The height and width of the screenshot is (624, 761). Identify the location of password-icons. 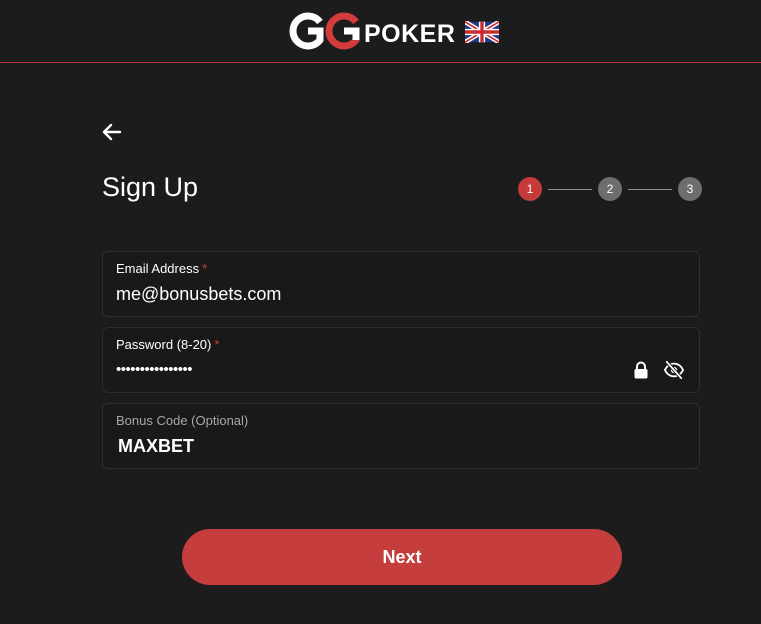
(659, 370).